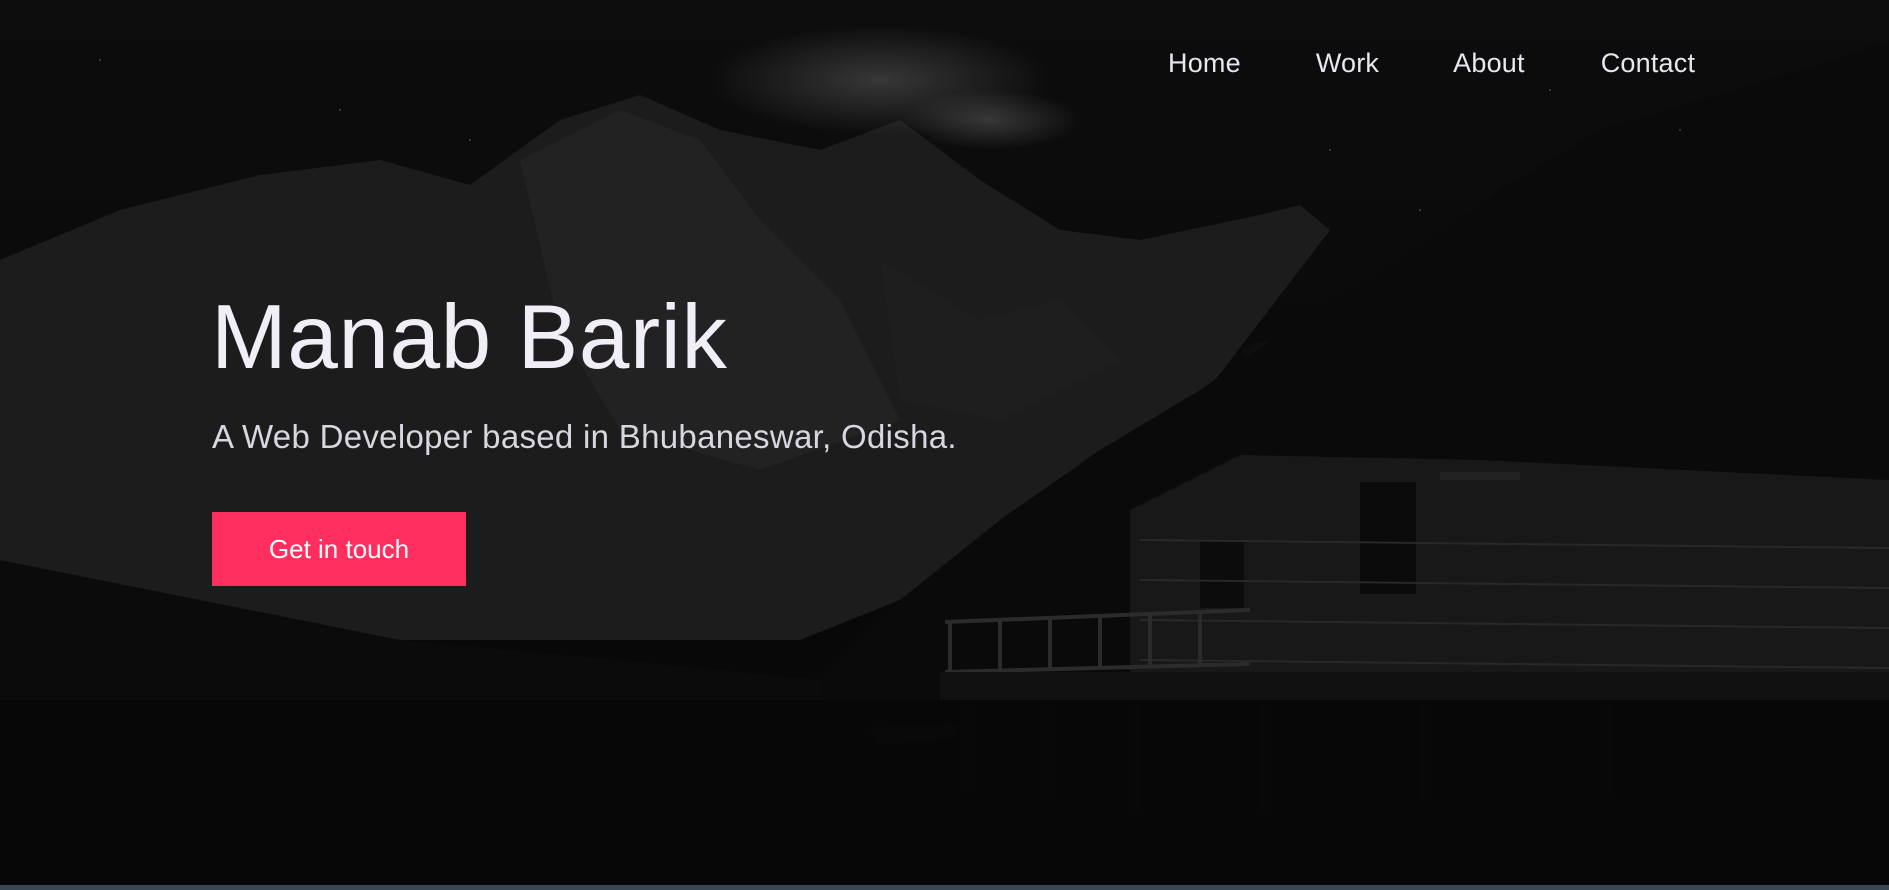 This screenshot has width=1889, height=890. Describe the element at coordinates (944, 887) in the screenshot. I see `bottom-divider` at that location.